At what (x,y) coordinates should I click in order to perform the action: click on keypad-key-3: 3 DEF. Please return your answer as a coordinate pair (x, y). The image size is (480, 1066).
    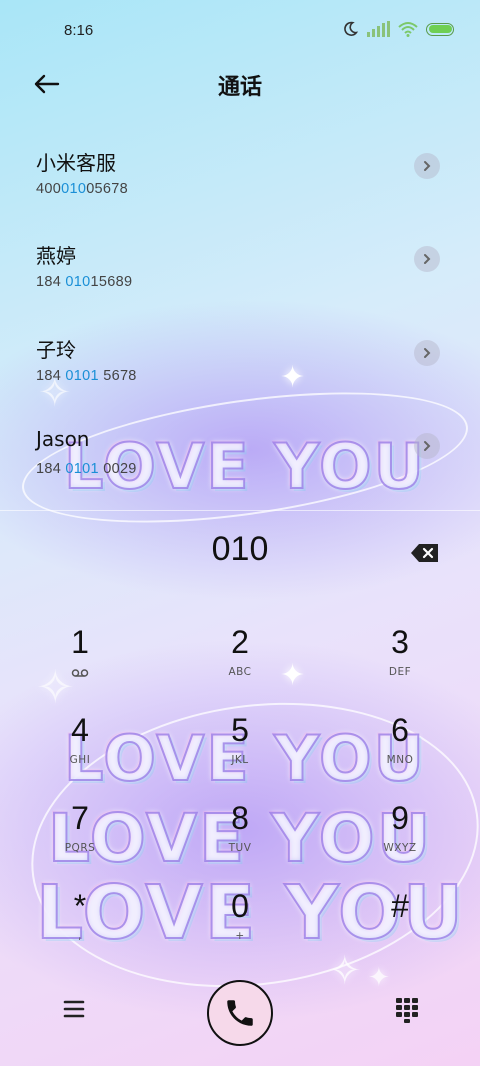
    Looking at the image, I should click on (400, 668).